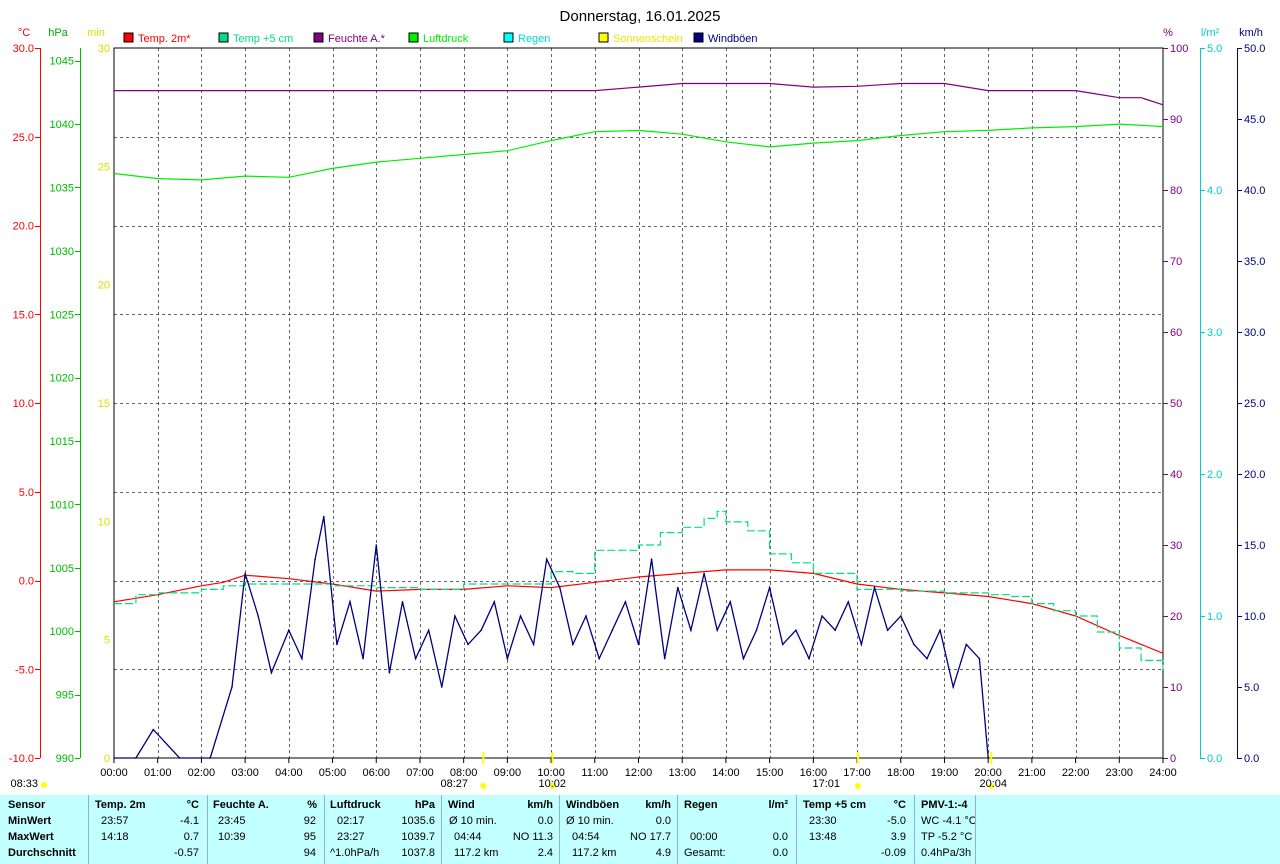 This screenshot has width=1280, height=864. Describe the element at coordinates (534, 39) in the screenshot. I see `legend-label-4: Regen` at that location.